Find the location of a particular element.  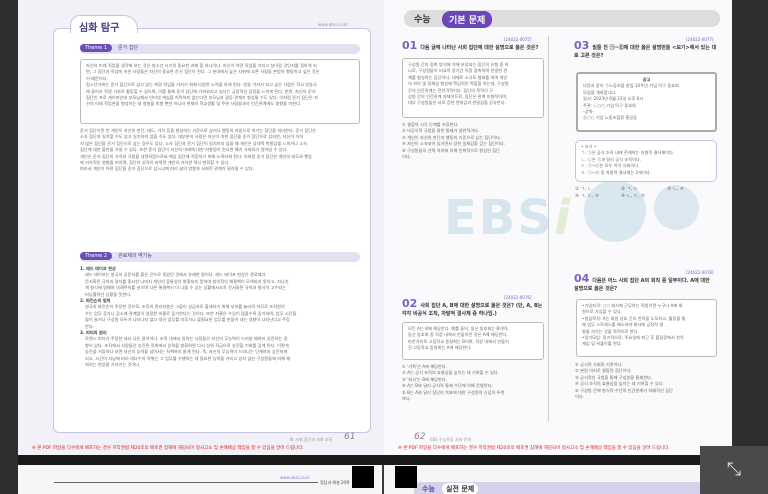

theme-2-heading: Theme 2 관료제의 역기능 is located at coordinates (220, 257).